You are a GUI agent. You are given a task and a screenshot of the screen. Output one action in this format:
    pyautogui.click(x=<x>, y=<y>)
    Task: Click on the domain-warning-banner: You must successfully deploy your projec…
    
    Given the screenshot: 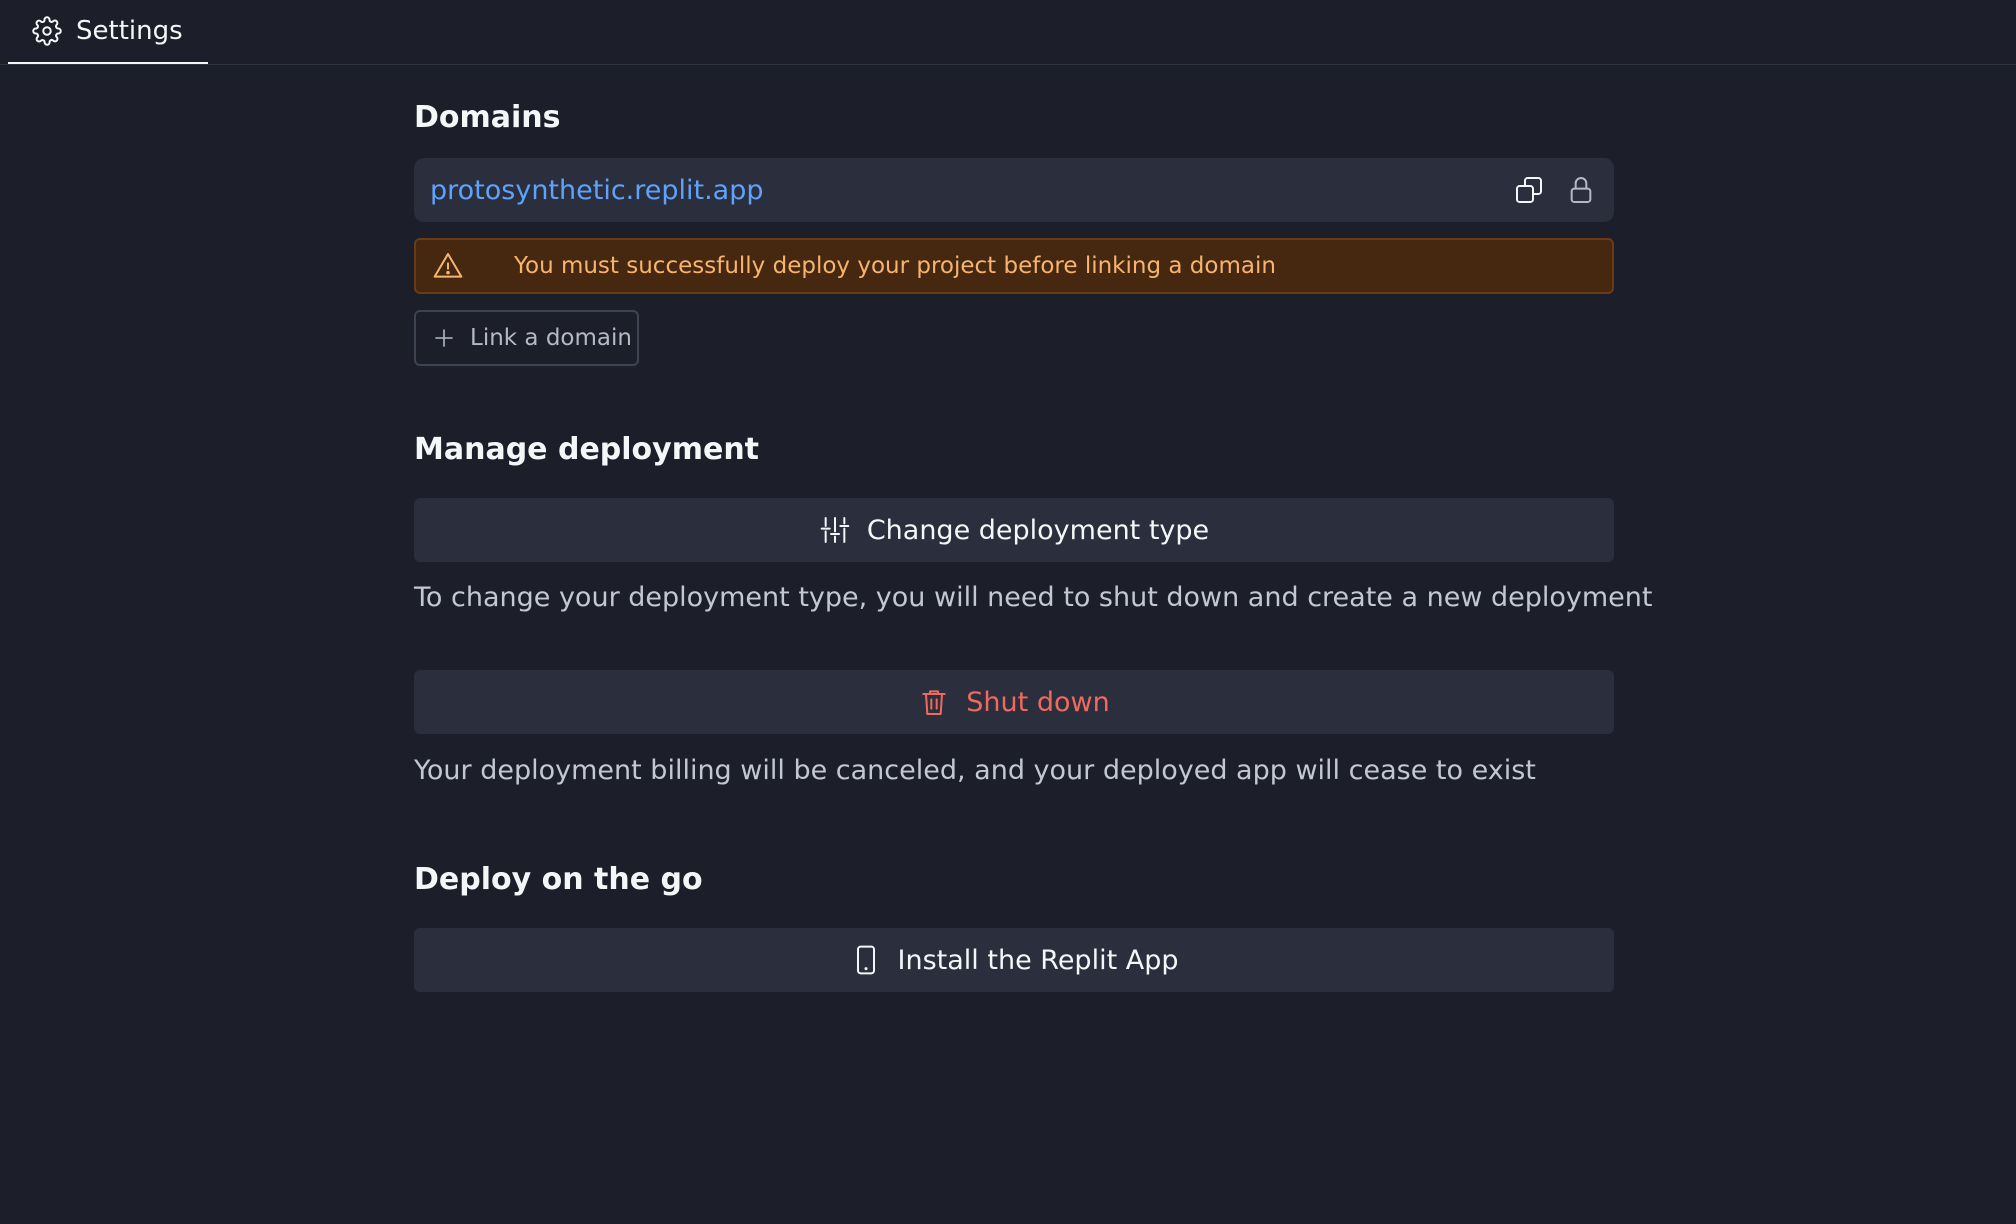 What is the action you would take?
    pyautogui.click(x=1014, y=266)
    